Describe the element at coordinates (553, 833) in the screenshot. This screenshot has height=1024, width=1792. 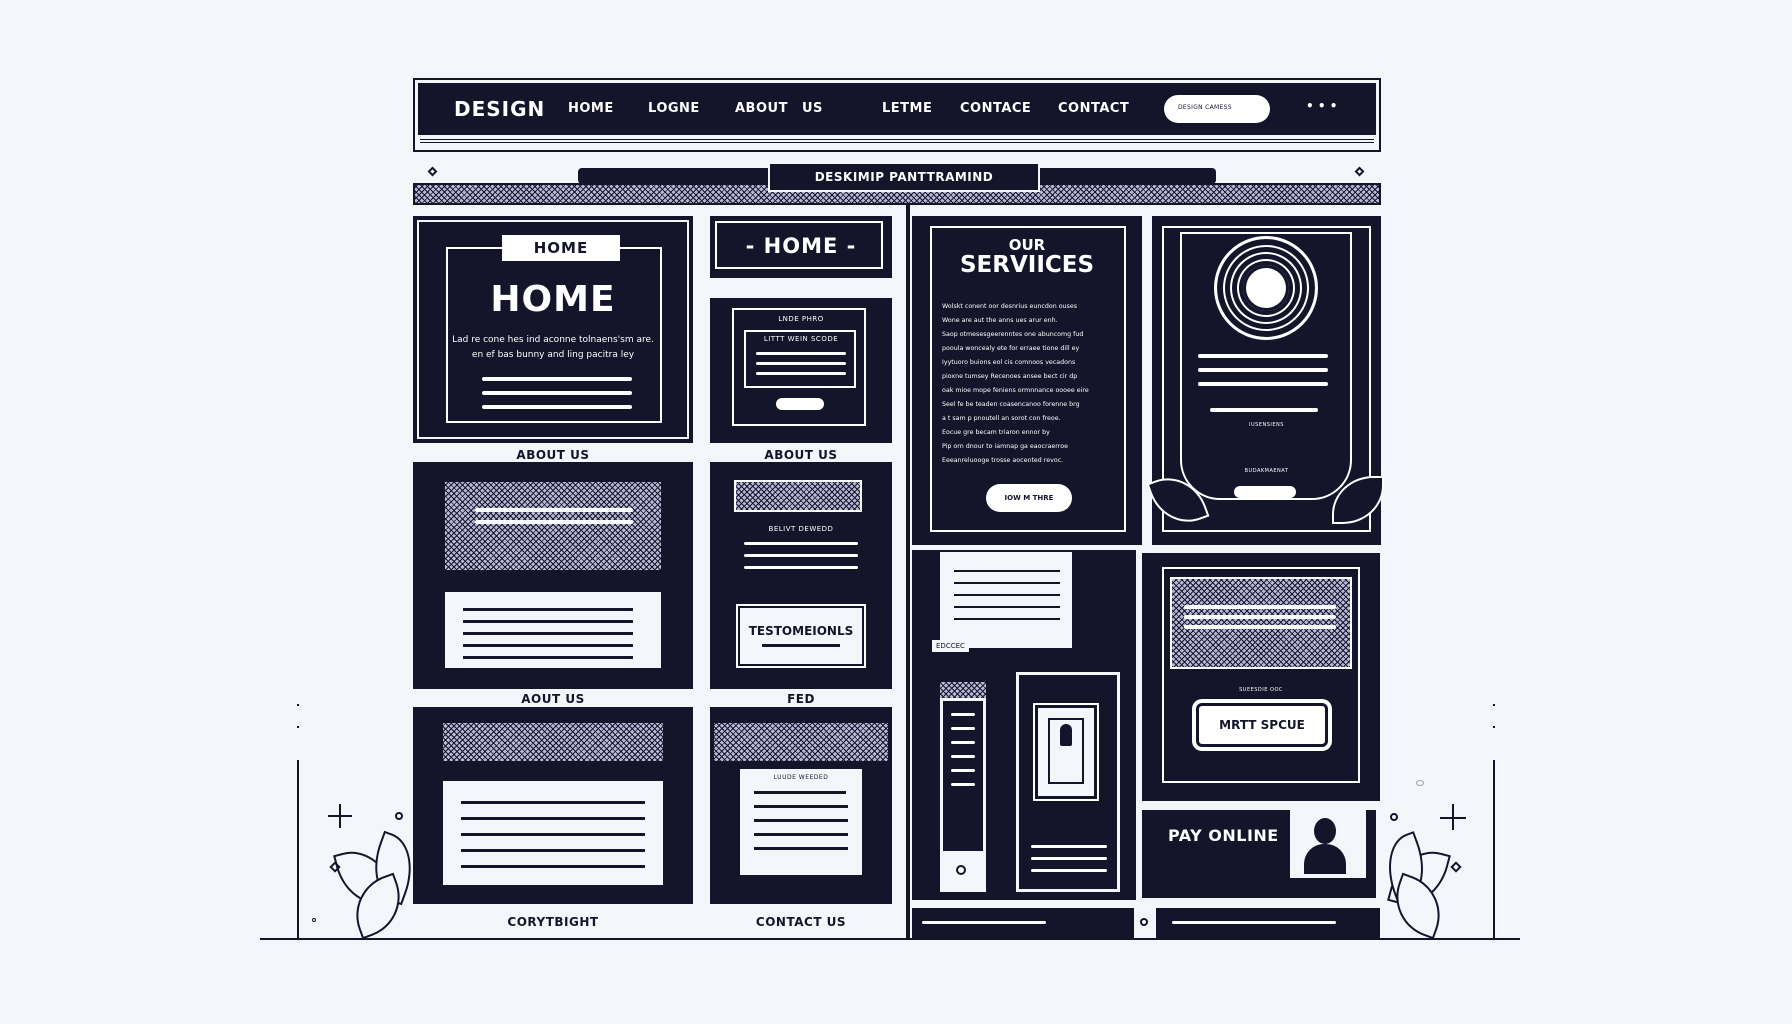
I see `copyright-text-card` at that location.